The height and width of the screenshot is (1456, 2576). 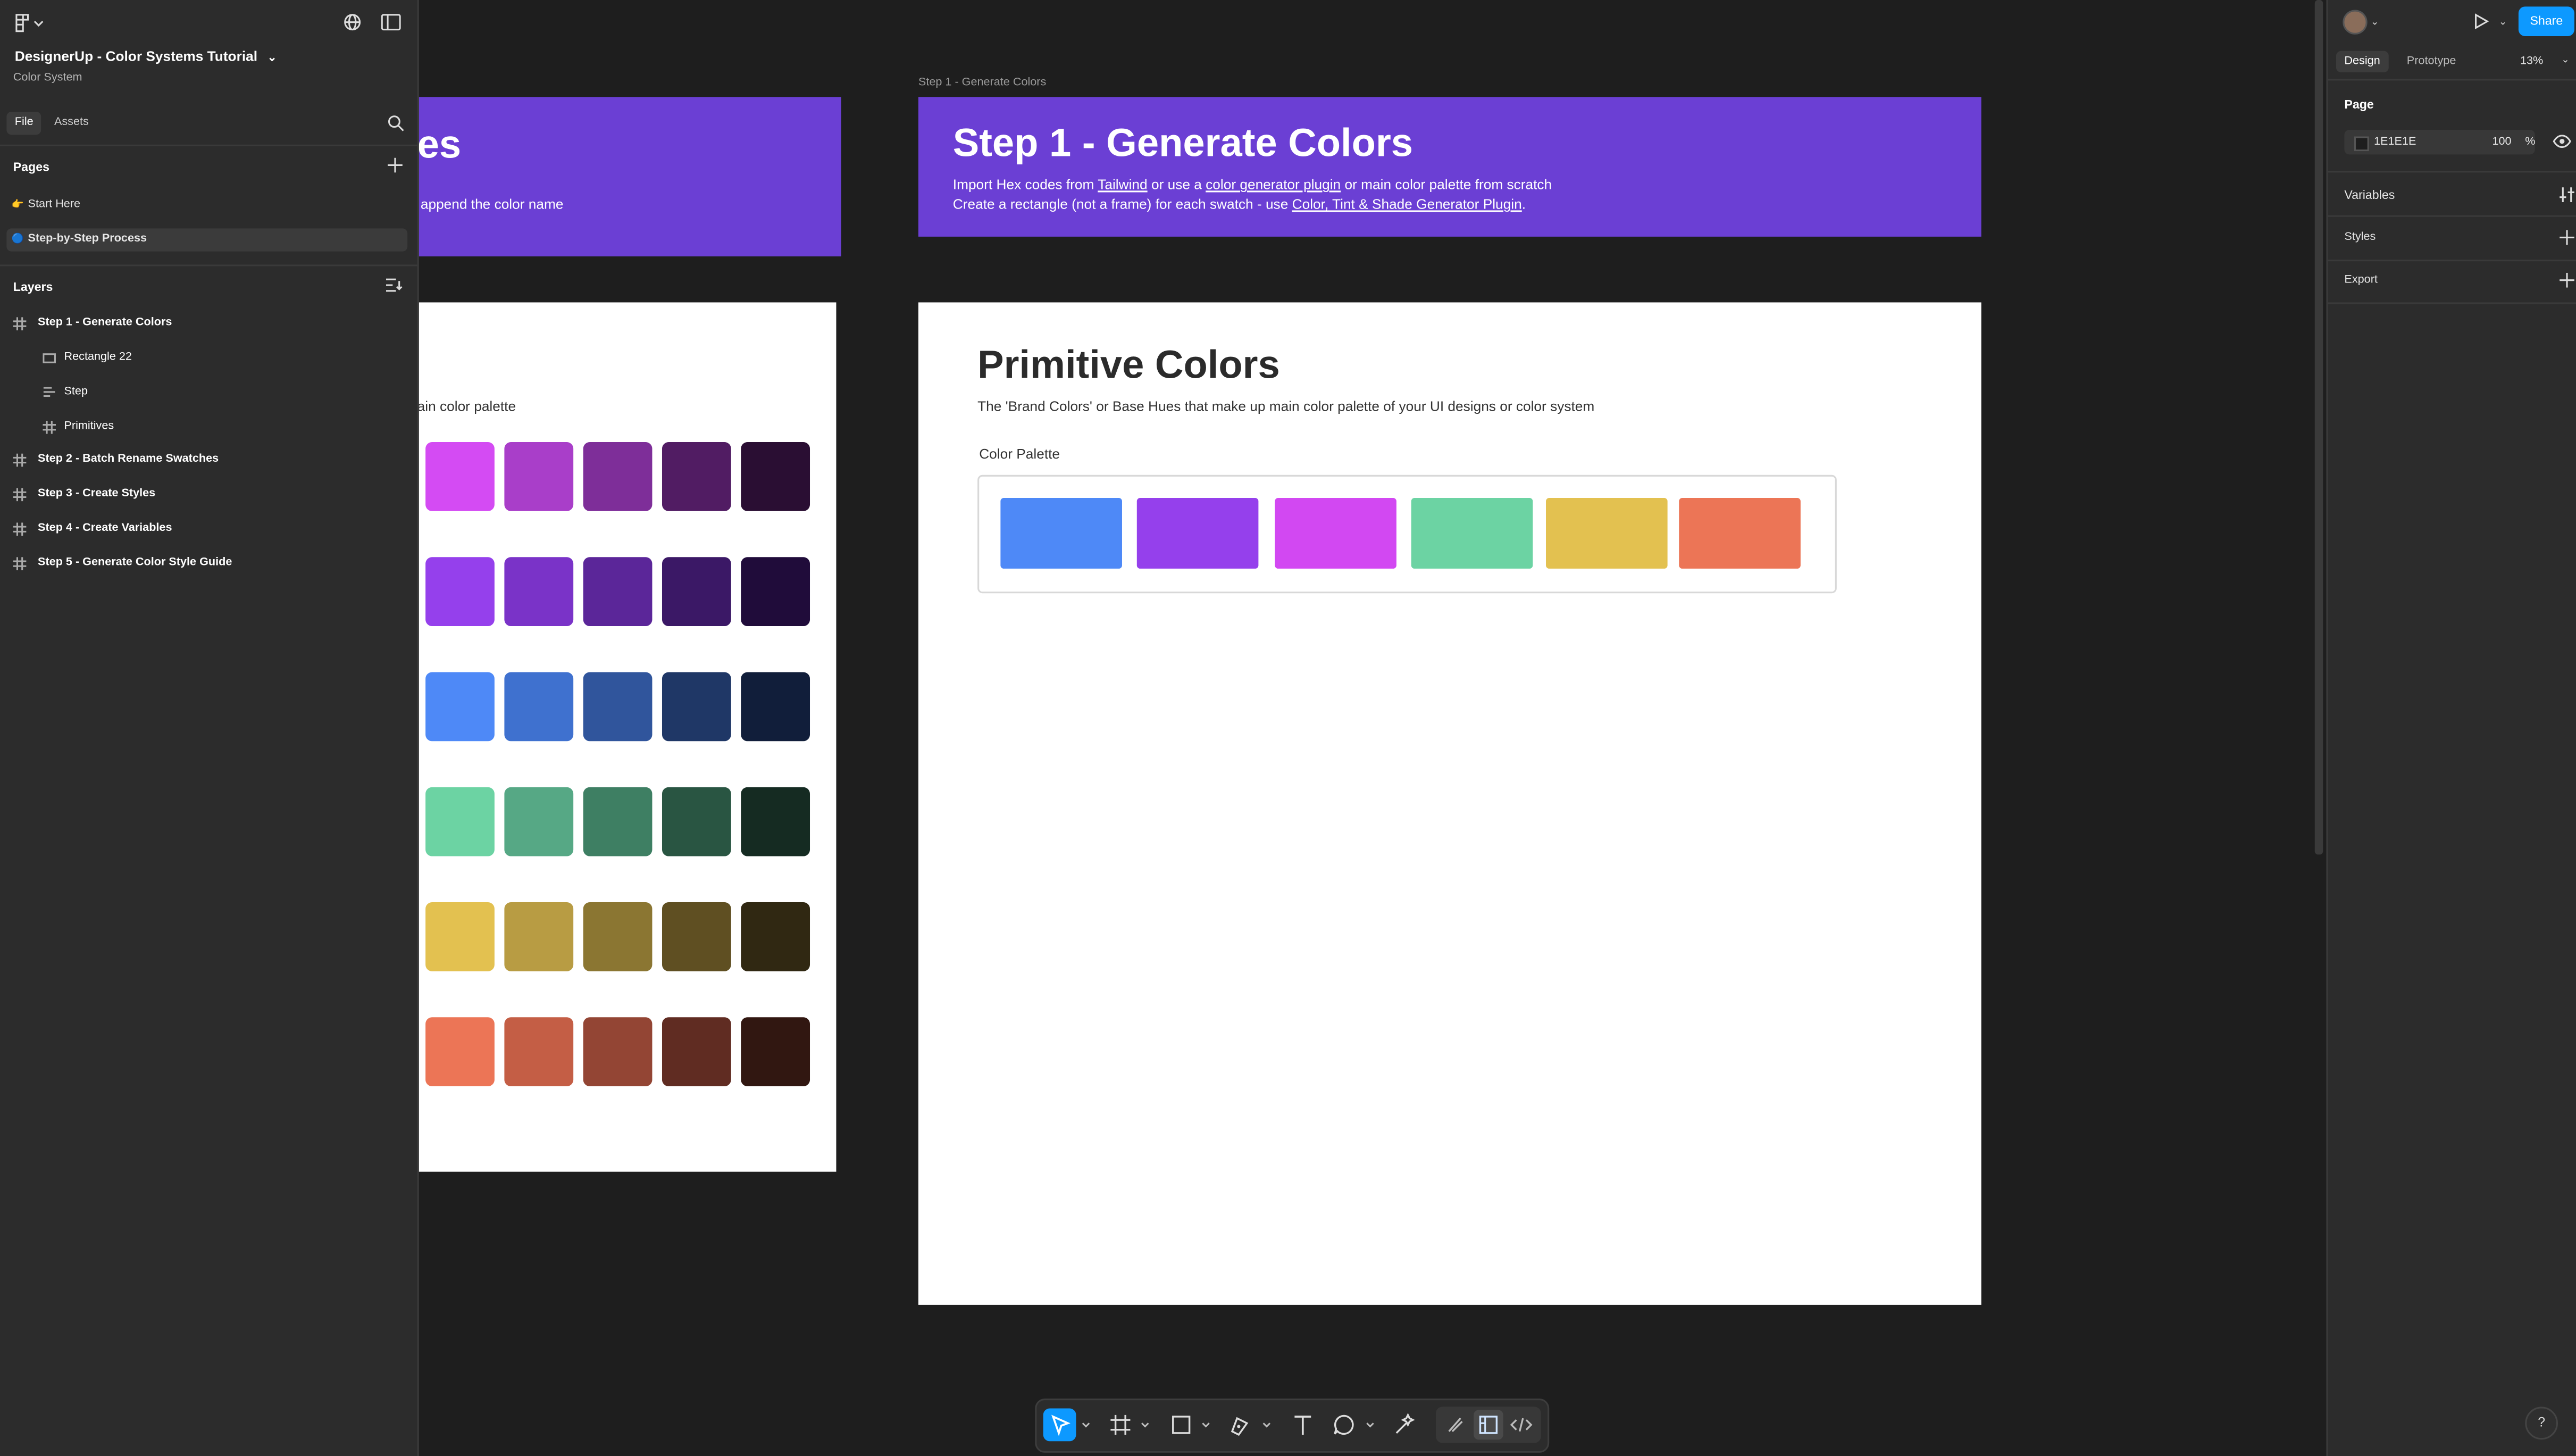 I want to click on export-section-title: Export, so click(x=2361, y=280).